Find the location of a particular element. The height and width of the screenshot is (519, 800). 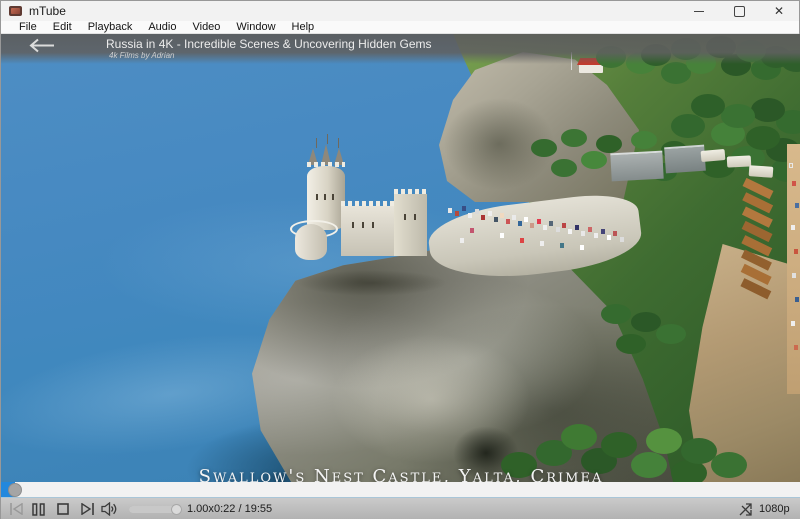

volume-track is located at coordinates (155, 509).